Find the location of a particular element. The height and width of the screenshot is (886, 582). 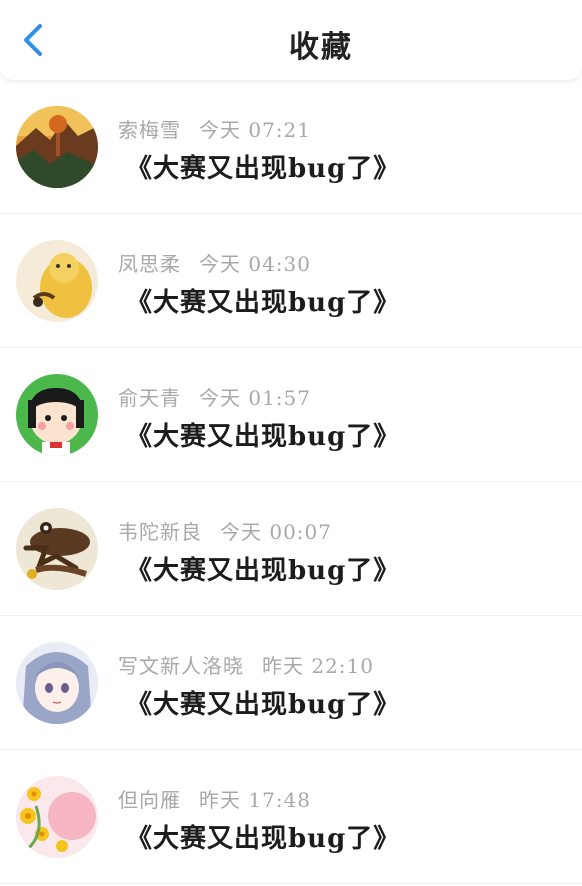

author-name: 写文新人洛晓 is located at coordinates (181, 666).